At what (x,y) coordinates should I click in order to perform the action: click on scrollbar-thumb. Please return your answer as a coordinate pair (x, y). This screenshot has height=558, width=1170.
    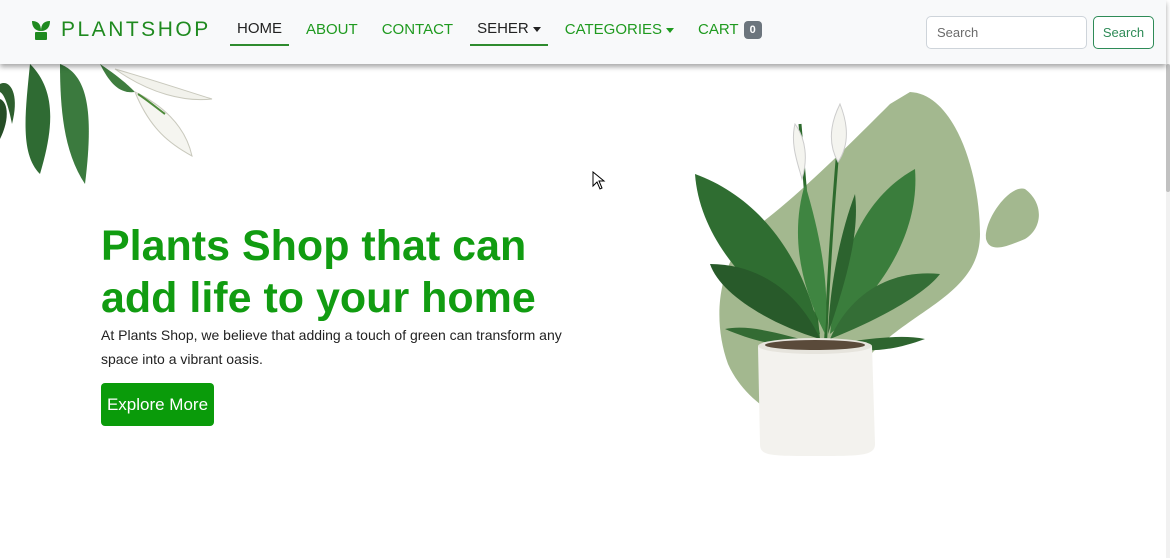
    Looking at the image, I should click on (1168, 128).